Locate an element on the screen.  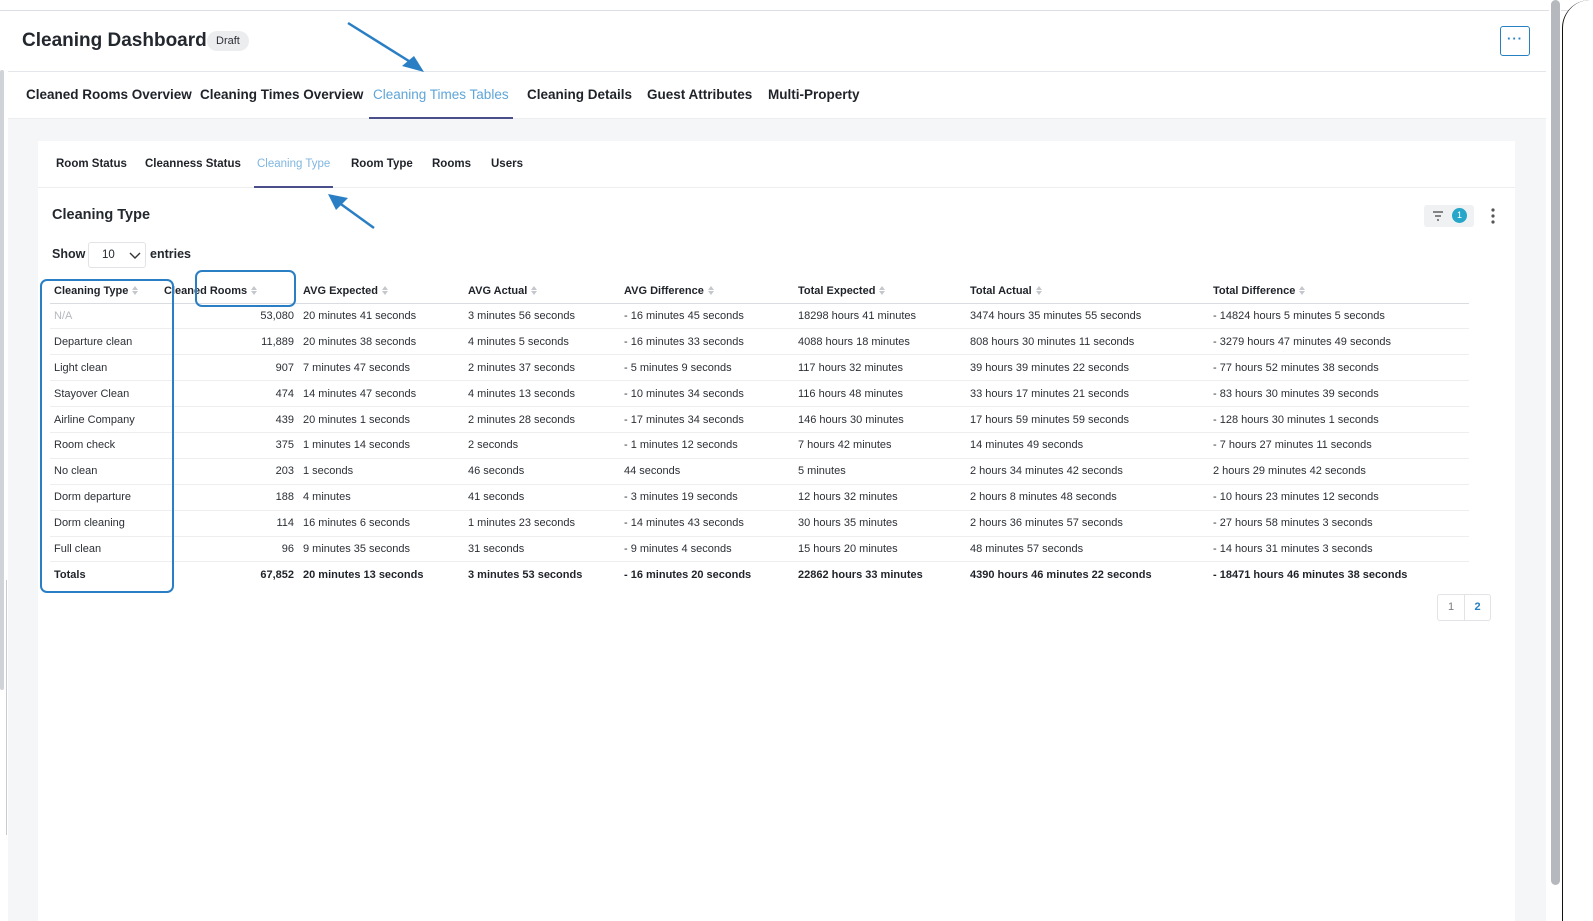
table-cell: 4 minutes 13 seconds is located at coordinates (542, 394).